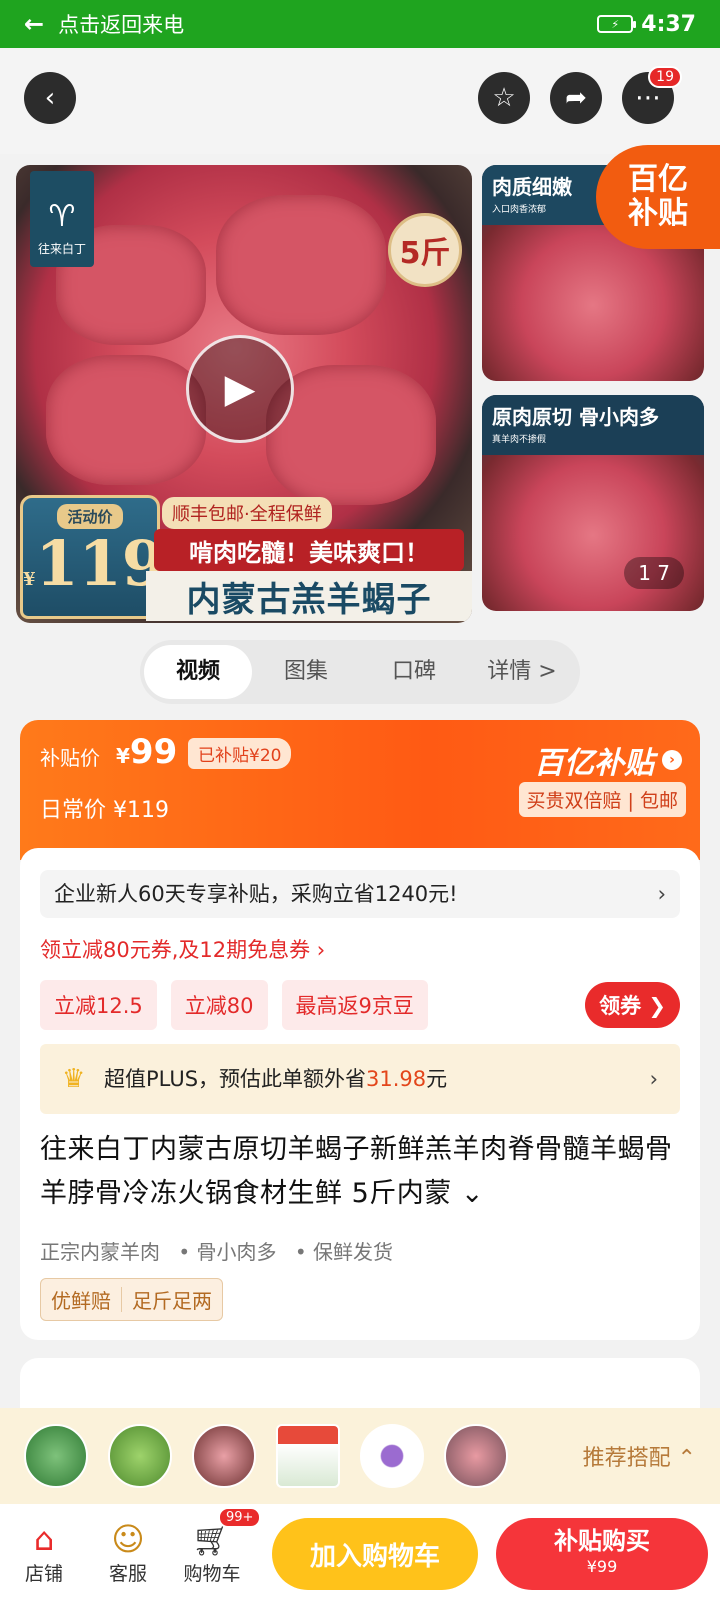 This screenshot has height=1600, width=720. I want to click on tab-details: 详情 >, so click(522, 672).